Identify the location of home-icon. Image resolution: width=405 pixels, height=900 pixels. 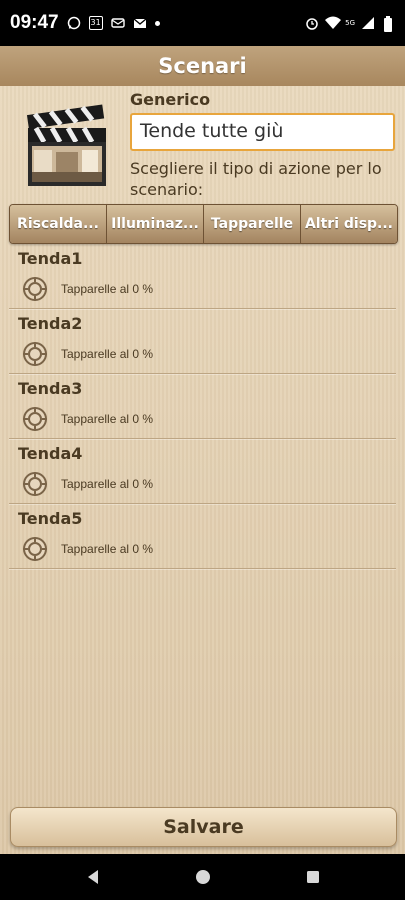
(203, 877).